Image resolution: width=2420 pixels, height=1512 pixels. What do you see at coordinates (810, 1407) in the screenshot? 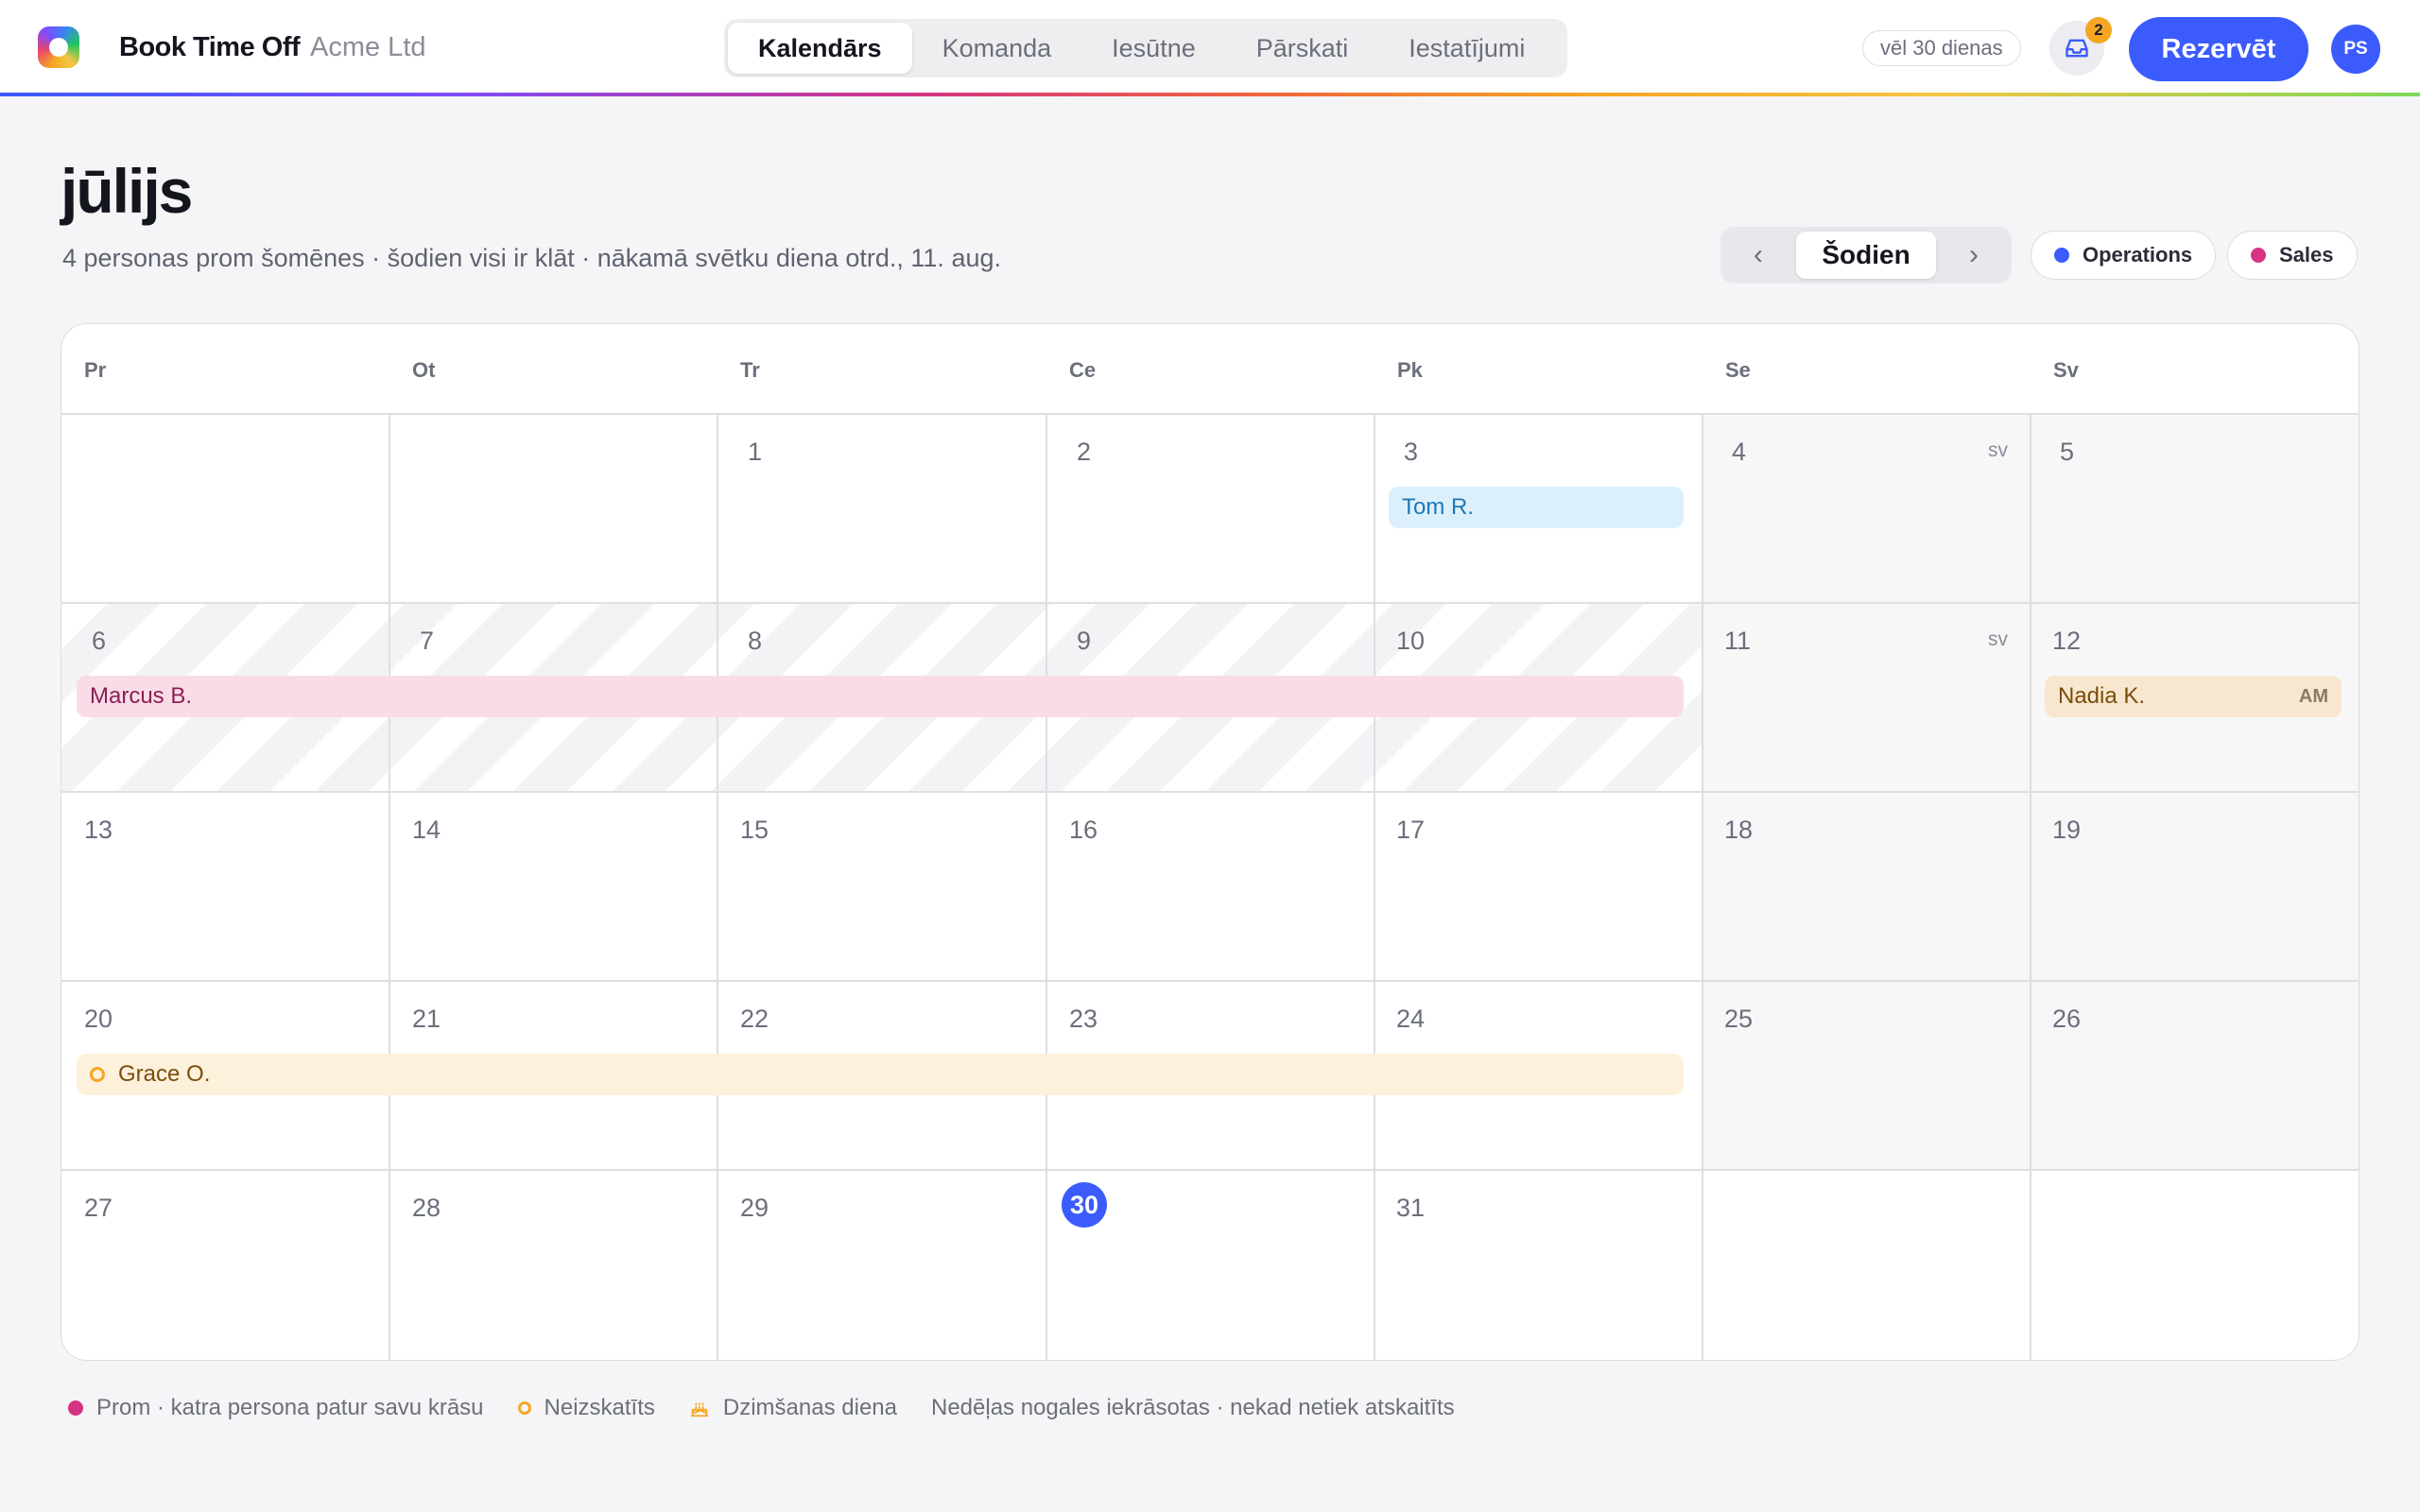
I see `legend-birthday-label: Dzimšanas diena` at bounding box center [810, 1407].